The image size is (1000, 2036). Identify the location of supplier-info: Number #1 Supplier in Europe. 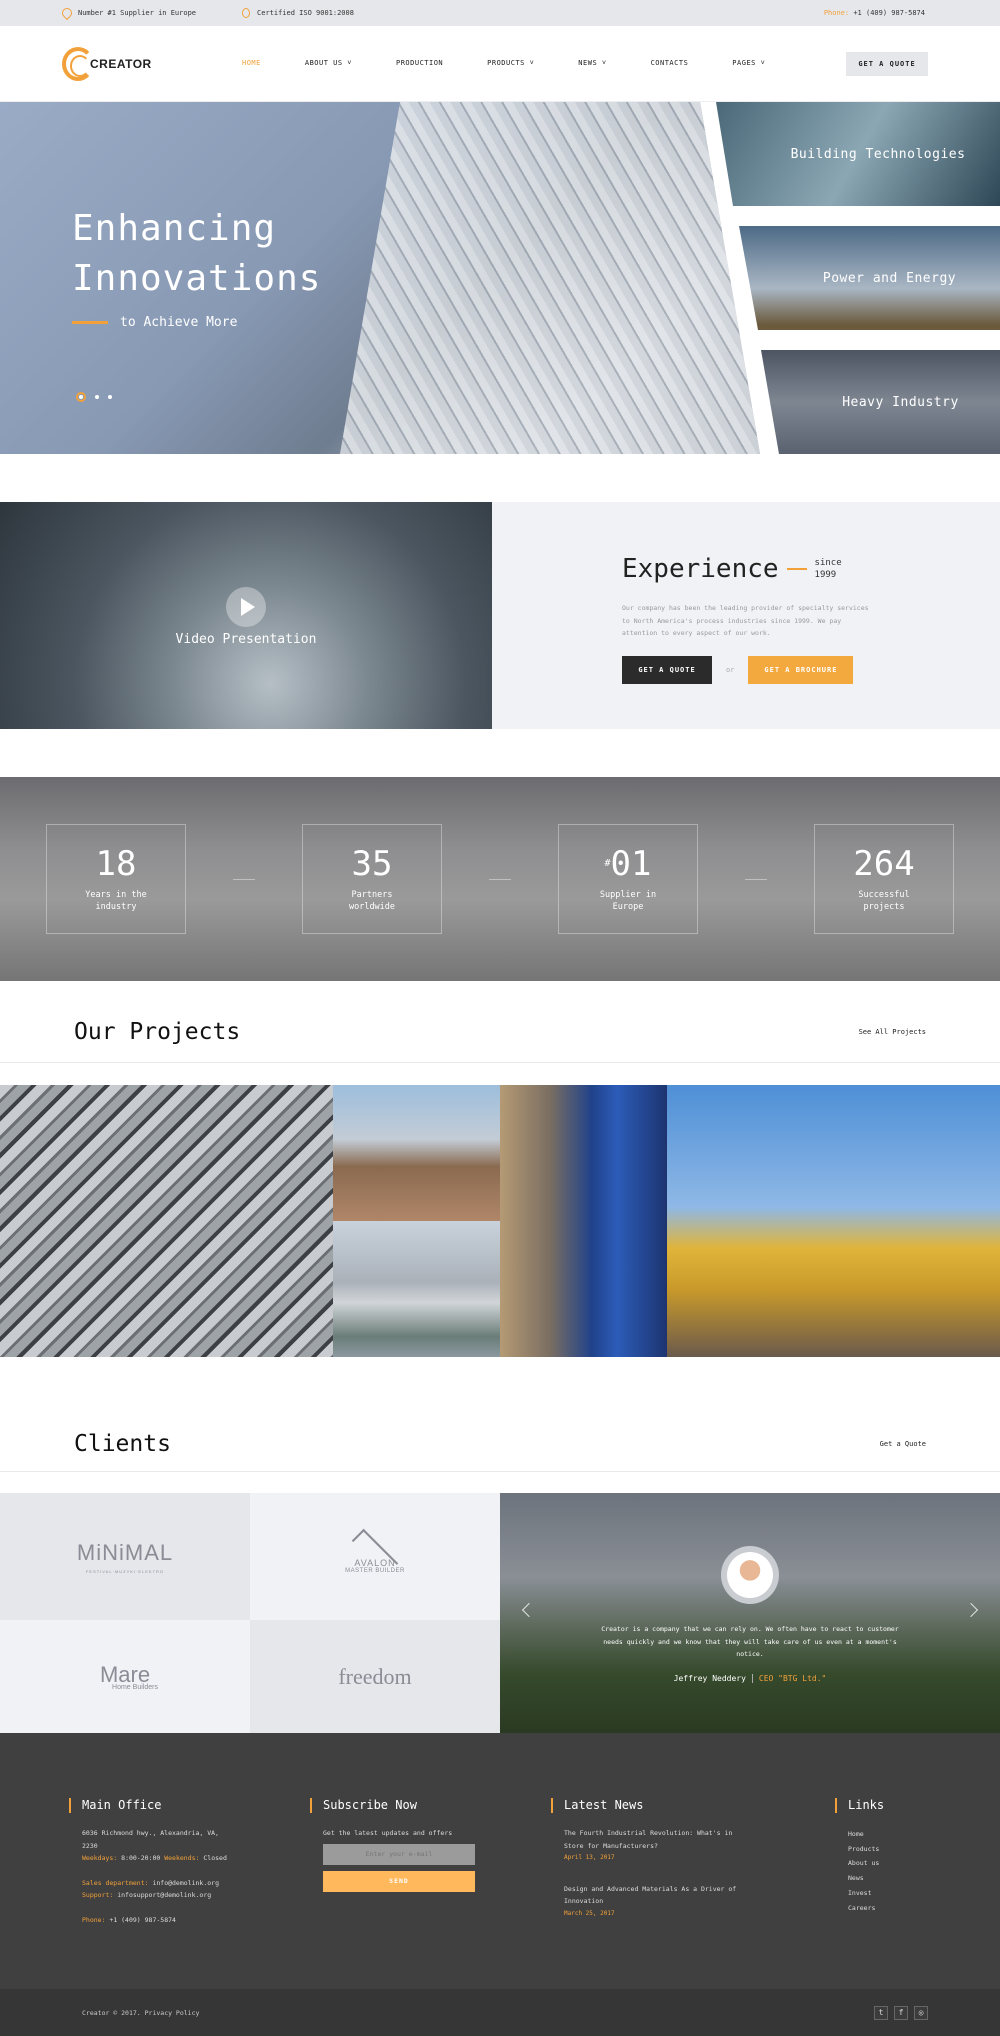
(127, 13).